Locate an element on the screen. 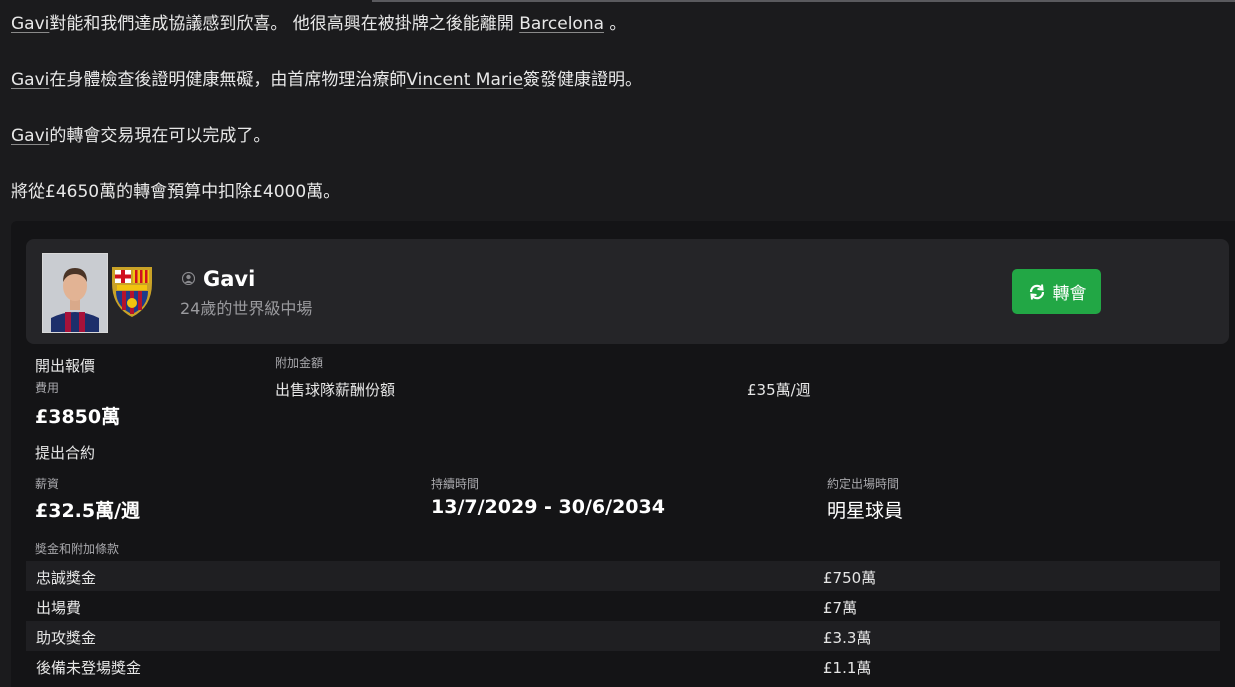 The image size is (1235, 687). player-name: Gavi is located at coordinates (229, 279).